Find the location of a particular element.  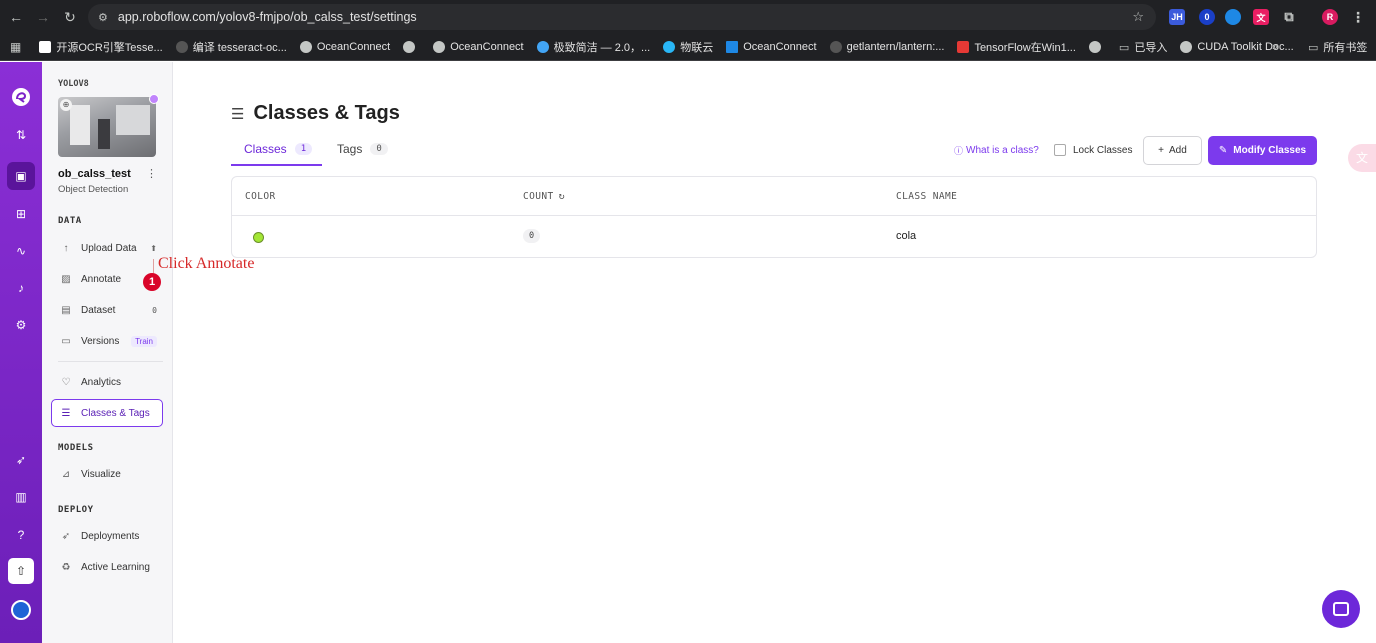

sidebar-item-upload-data: ↑ Upload Data ⬆ is located at coordinates (107, 248).